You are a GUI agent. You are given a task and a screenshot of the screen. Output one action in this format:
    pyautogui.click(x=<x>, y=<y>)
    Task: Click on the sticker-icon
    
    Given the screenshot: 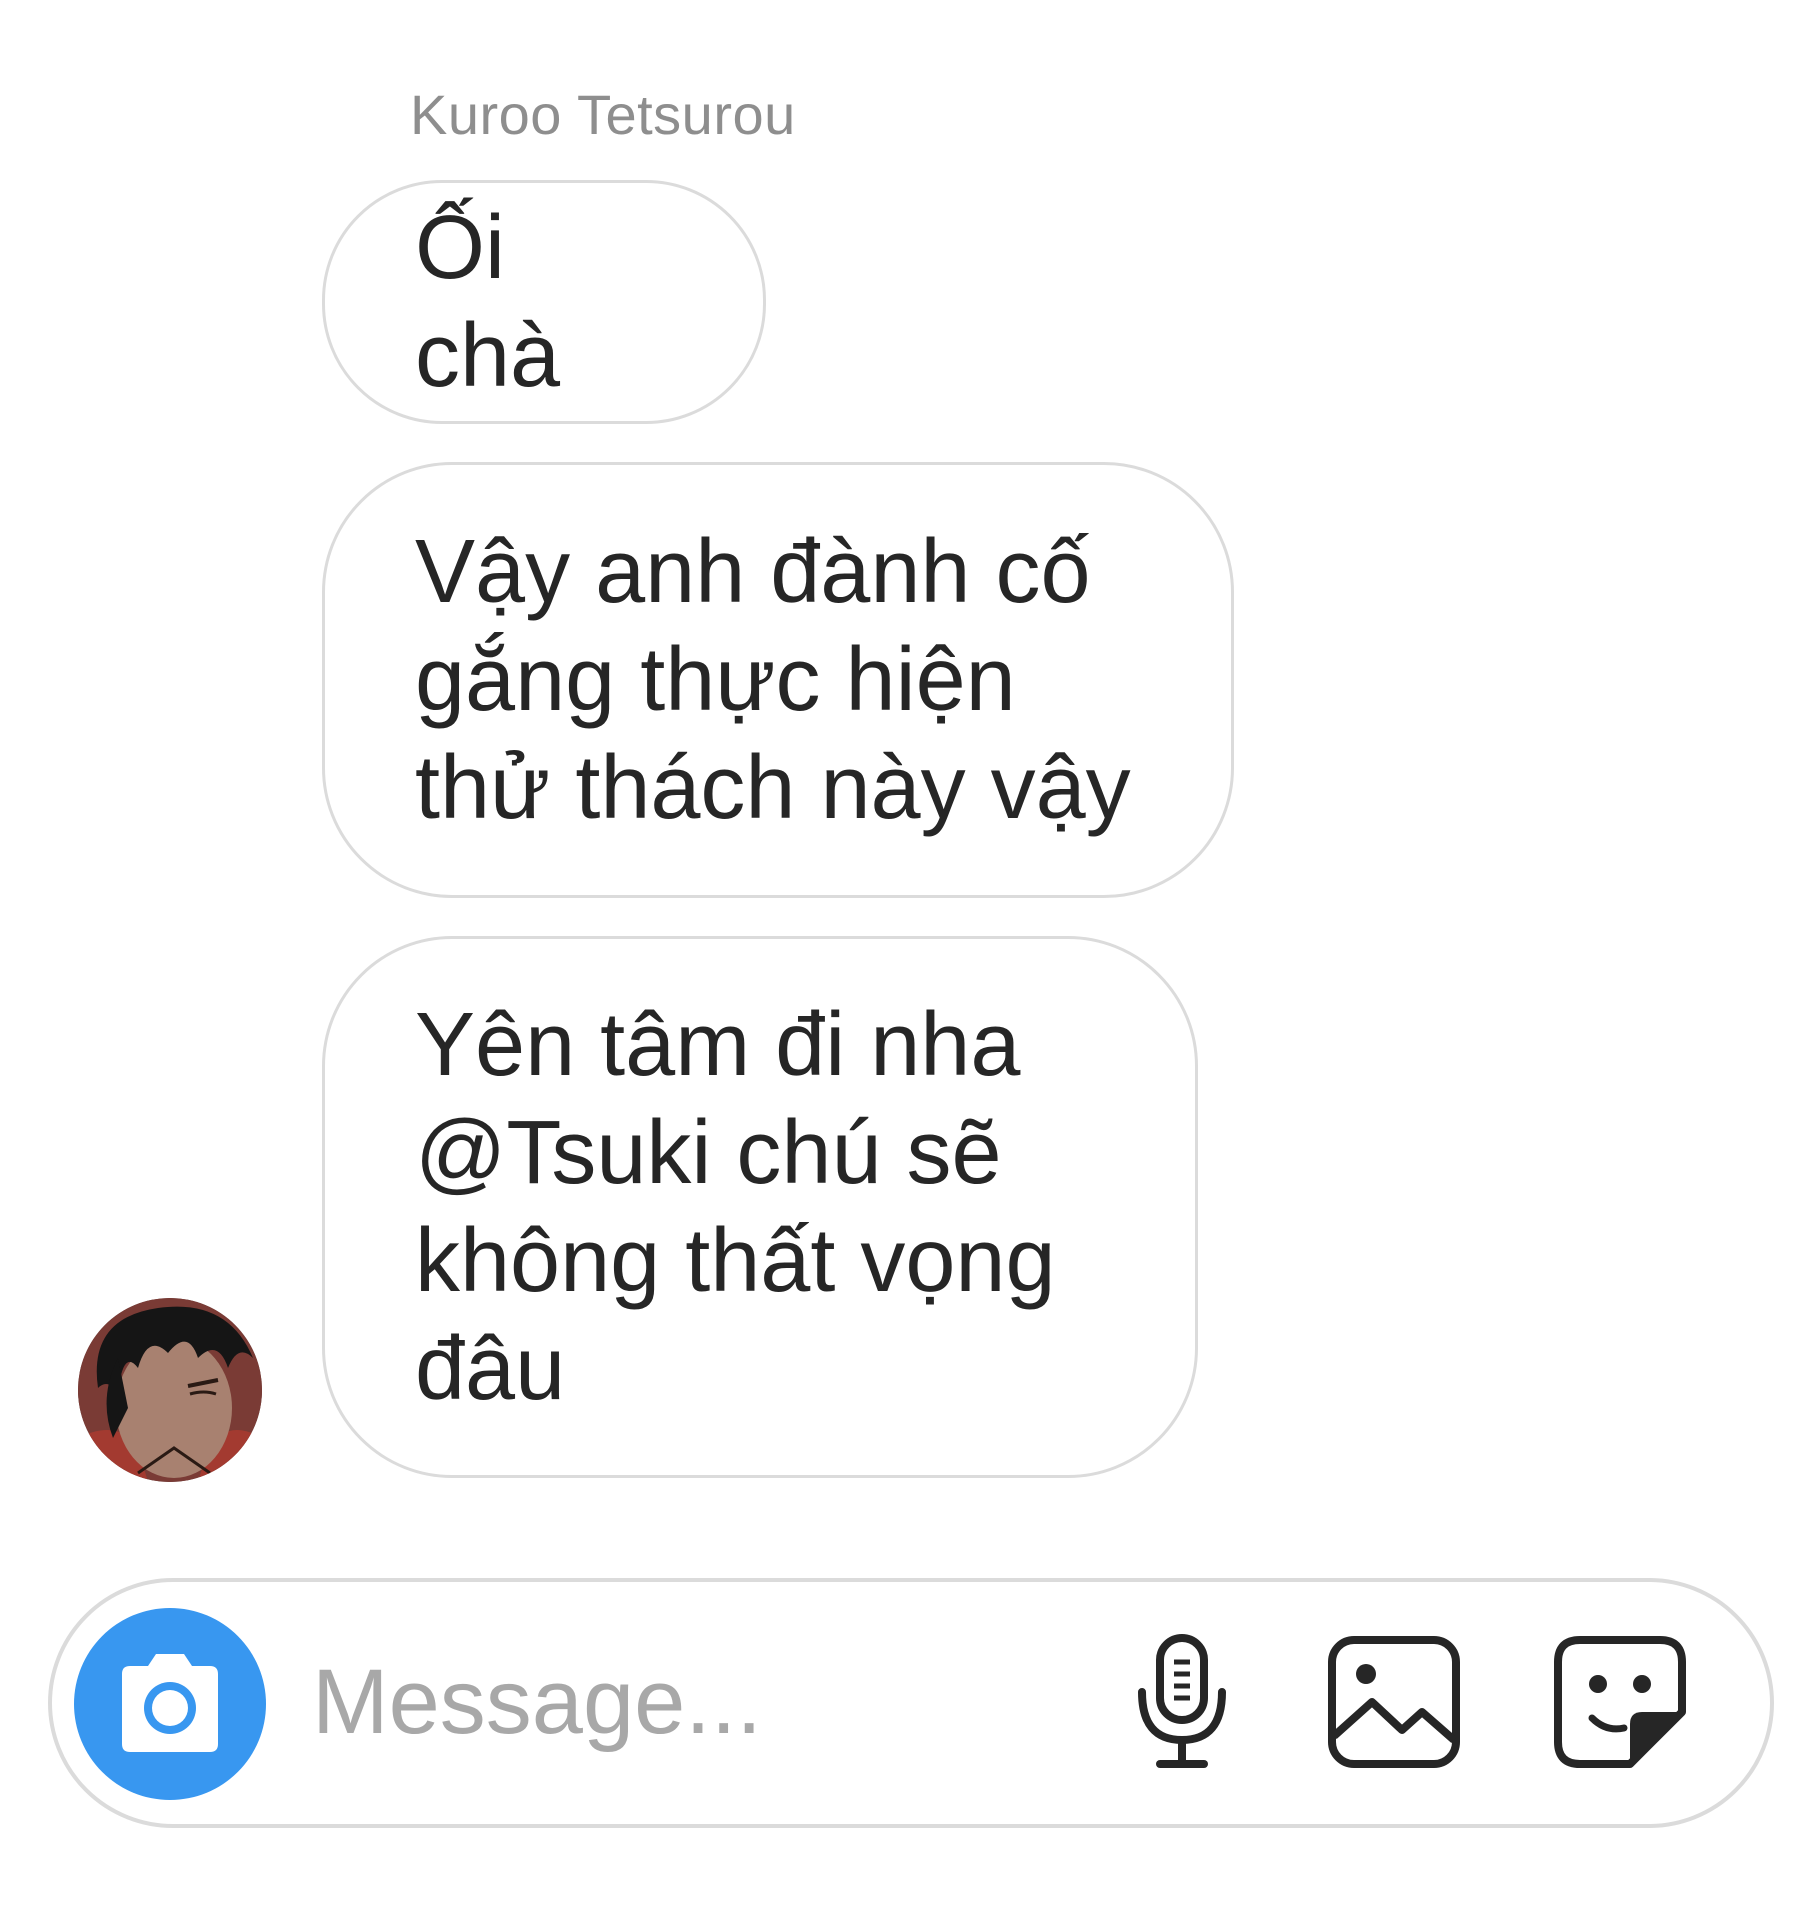 What is the action you would take?
    pyautogui.click(x=1620, y=1702)
    